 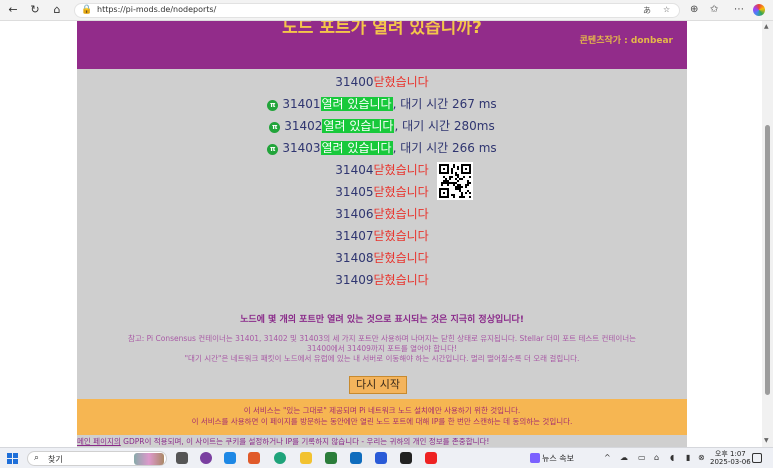 I want to click on scroll-down-icon: ▼, so click(x=766, y=440).